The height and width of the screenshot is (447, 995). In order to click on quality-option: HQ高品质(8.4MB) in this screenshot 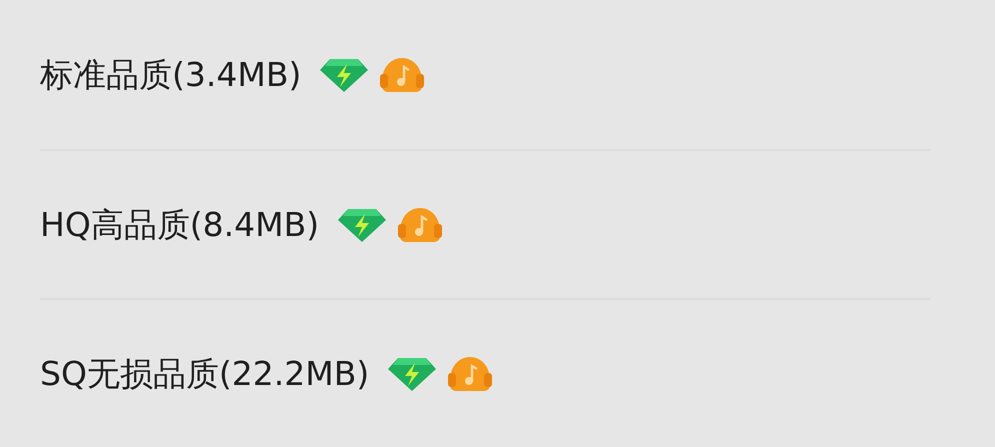, I will do `click(180, 225)`.